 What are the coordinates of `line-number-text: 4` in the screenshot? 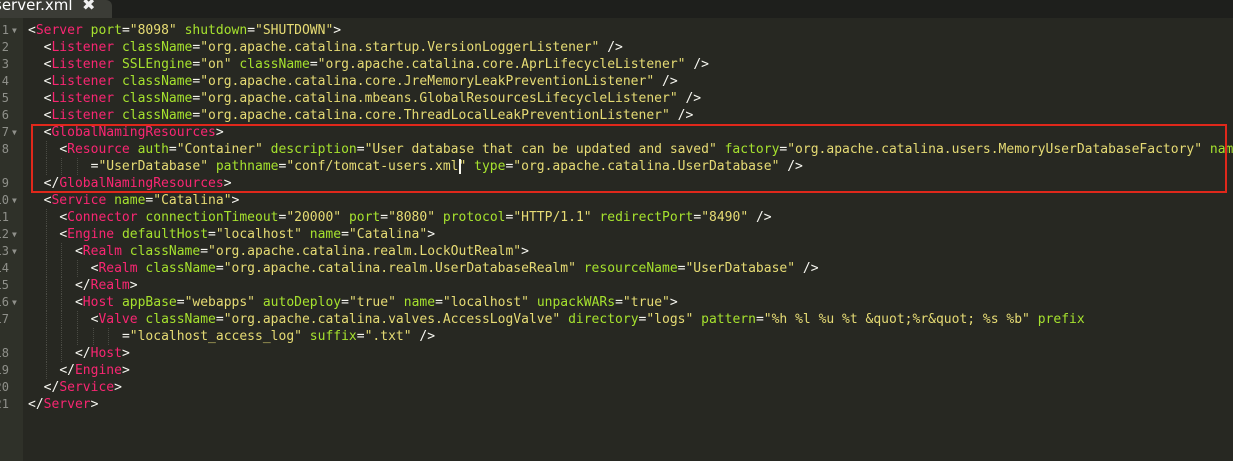 It's located at (5, 81).